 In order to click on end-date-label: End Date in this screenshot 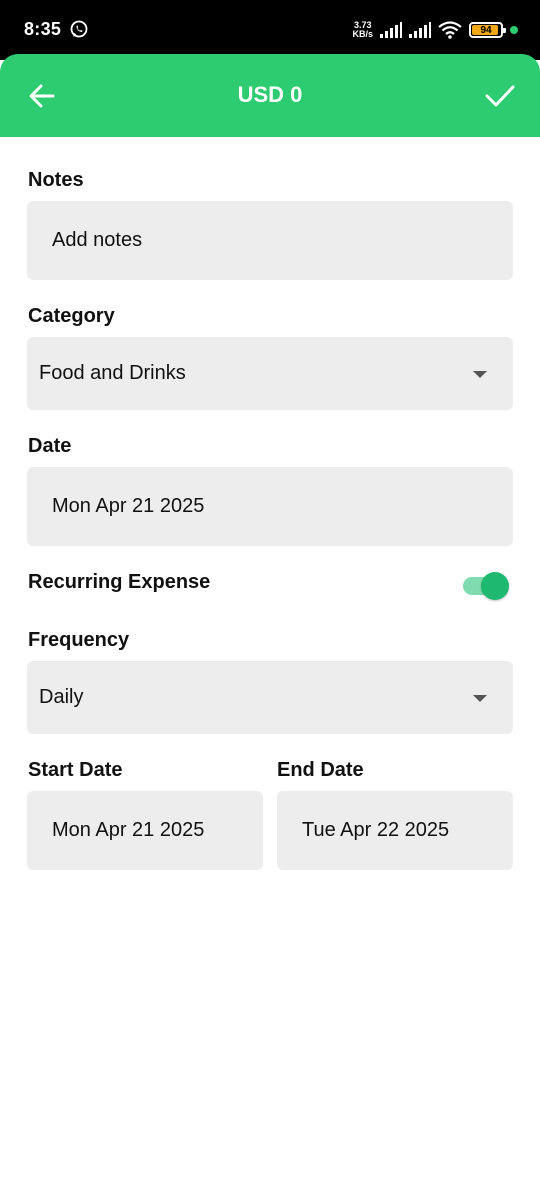, I will do `click(320, 770)`.